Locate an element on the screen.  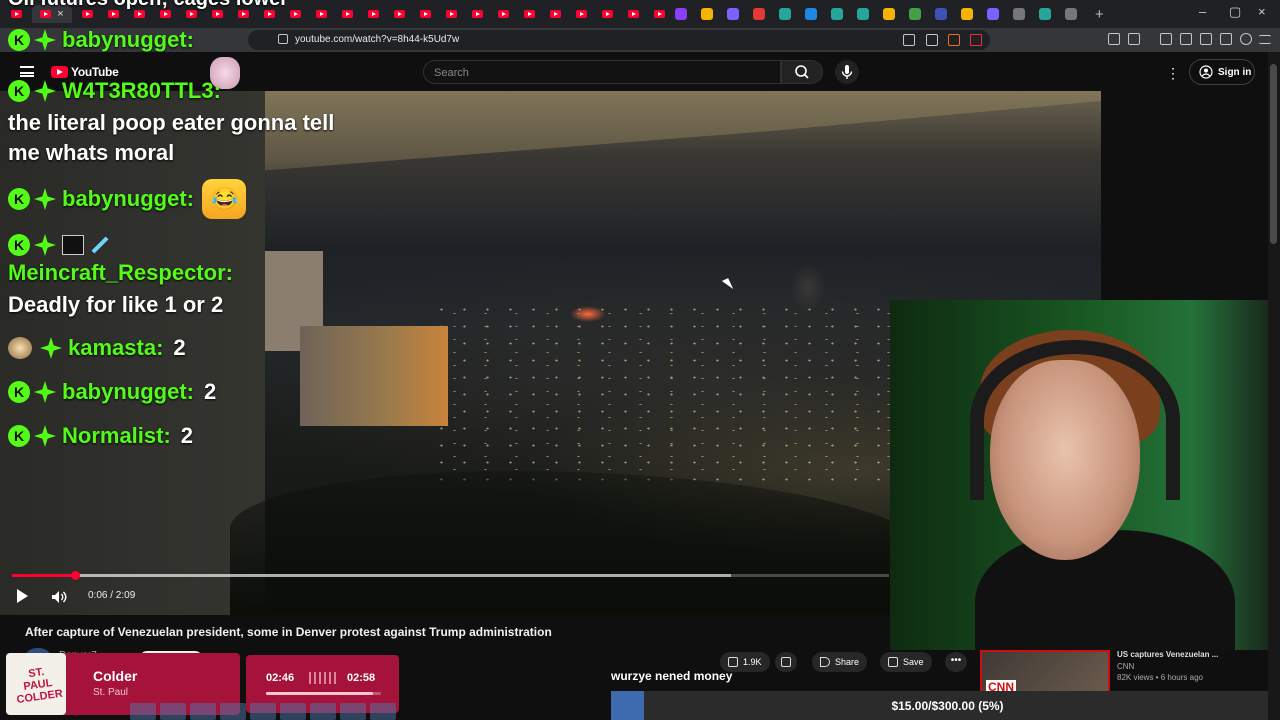
brave-shield-icon is located at coordinates (954, 40).